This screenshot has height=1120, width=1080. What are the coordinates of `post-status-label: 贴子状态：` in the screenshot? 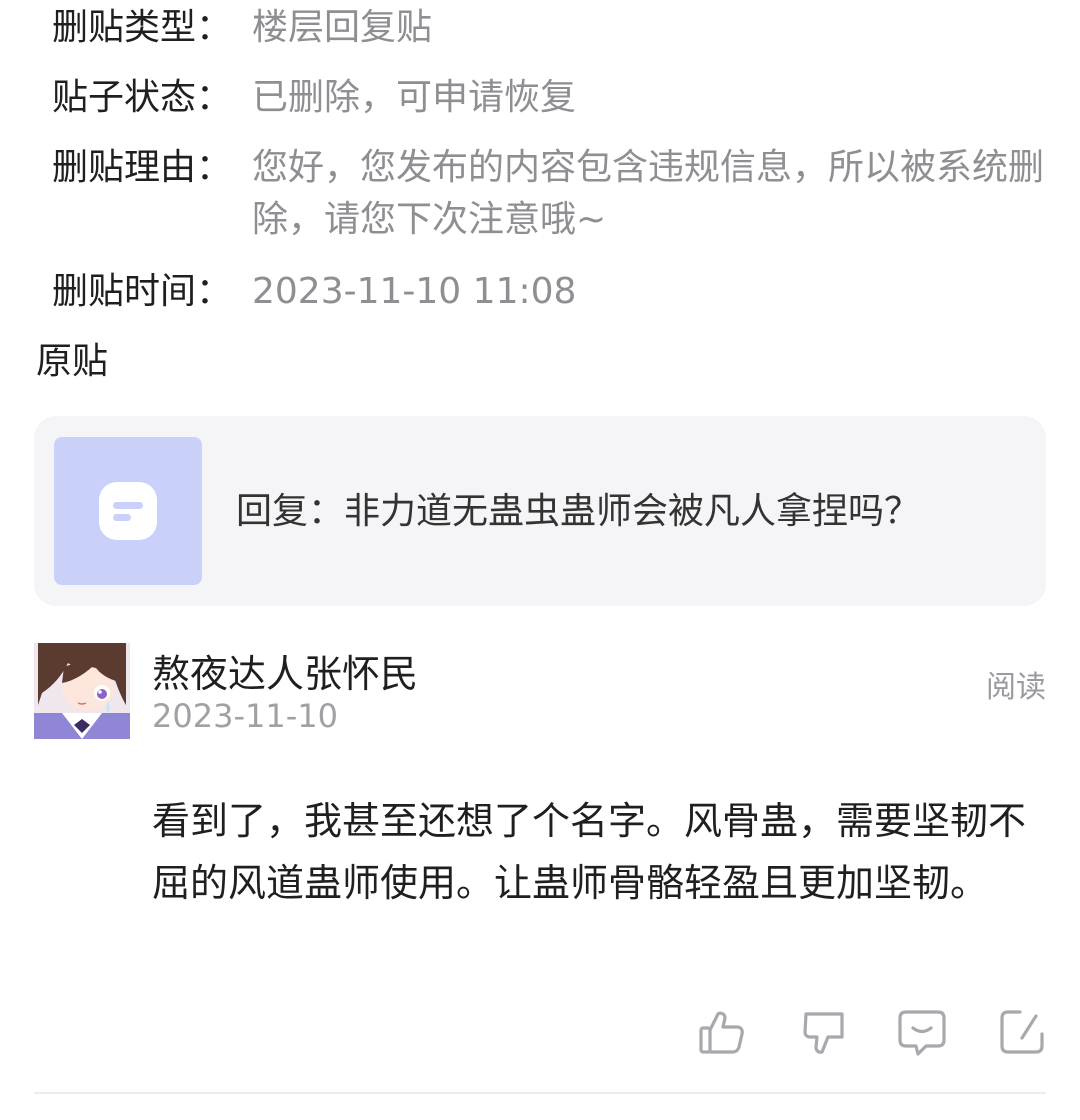 It's located at (142, 97).